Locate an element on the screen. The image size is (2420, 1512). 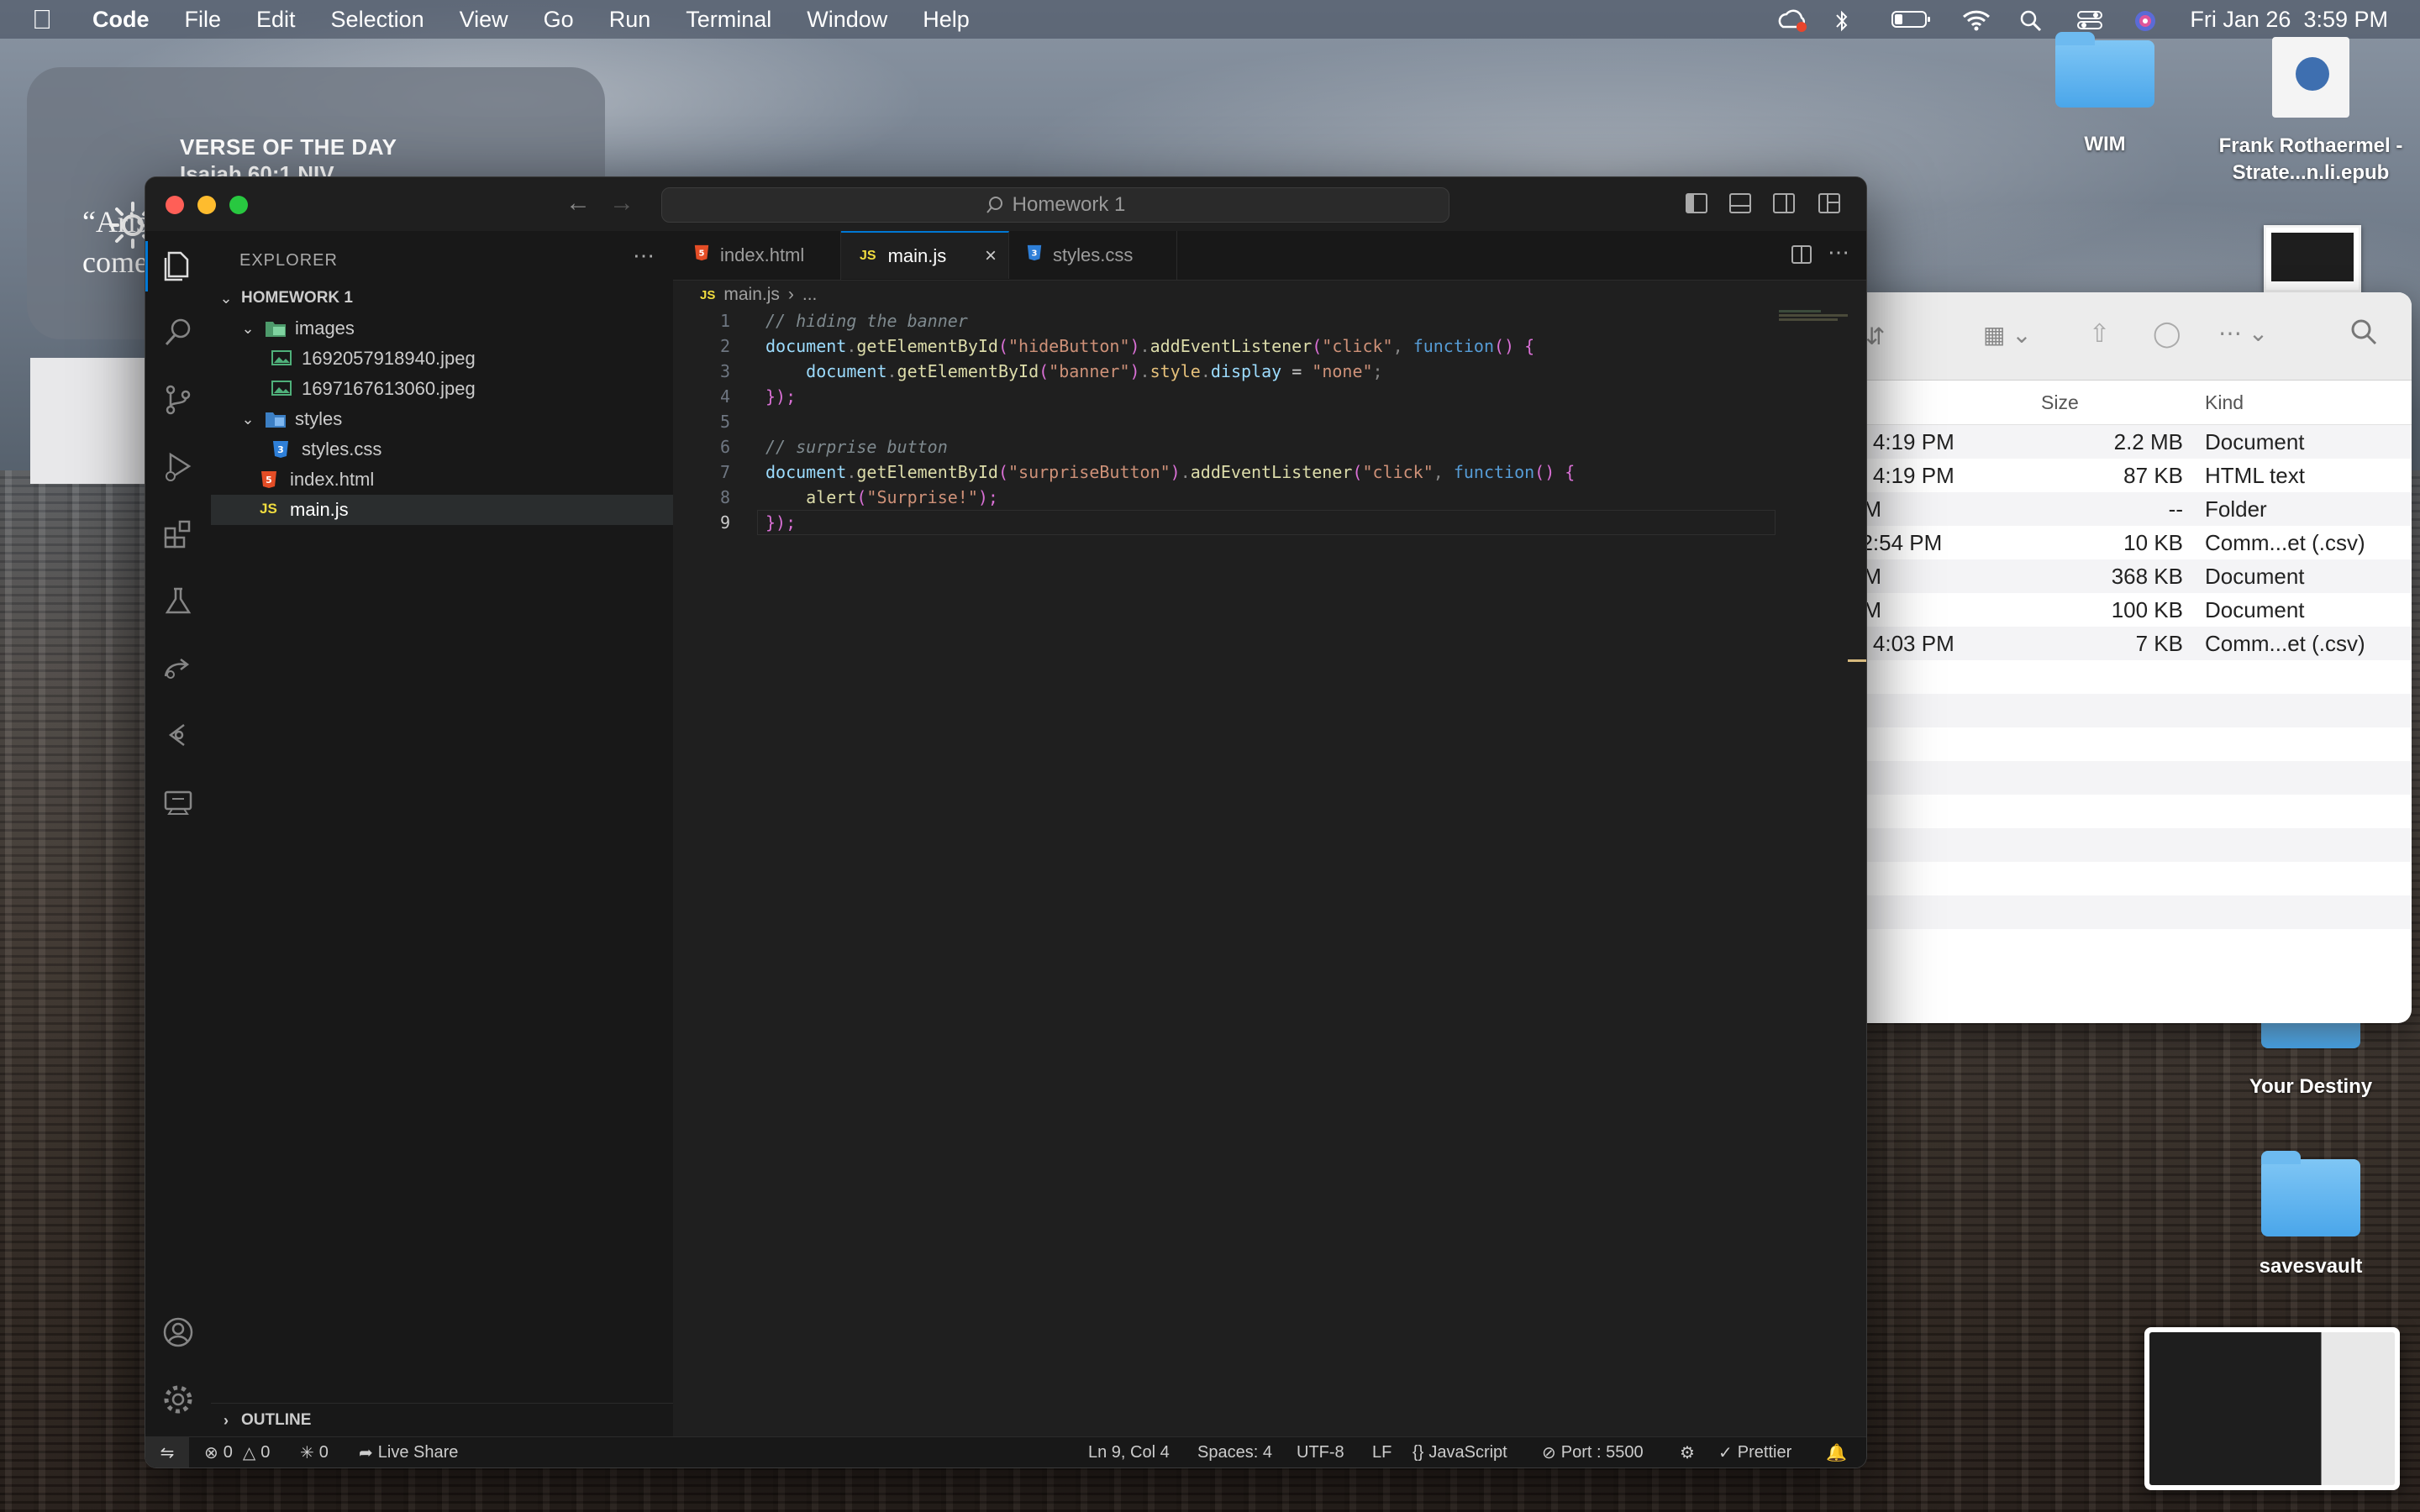
extensions-icon is located at coordinates (178, 534).